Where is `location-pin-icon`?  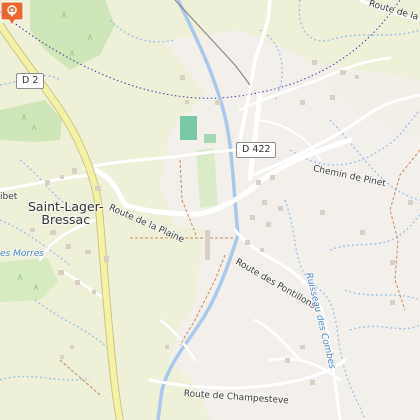
location-pin-icon is located at coordinates (12, 13).